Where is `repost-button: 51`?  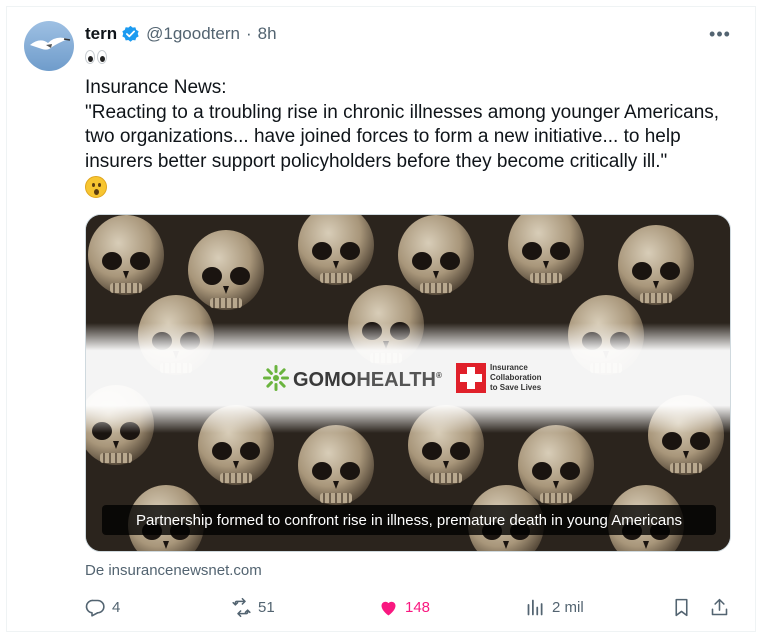
repost-button: 51 is located at coordinates (253, 607).